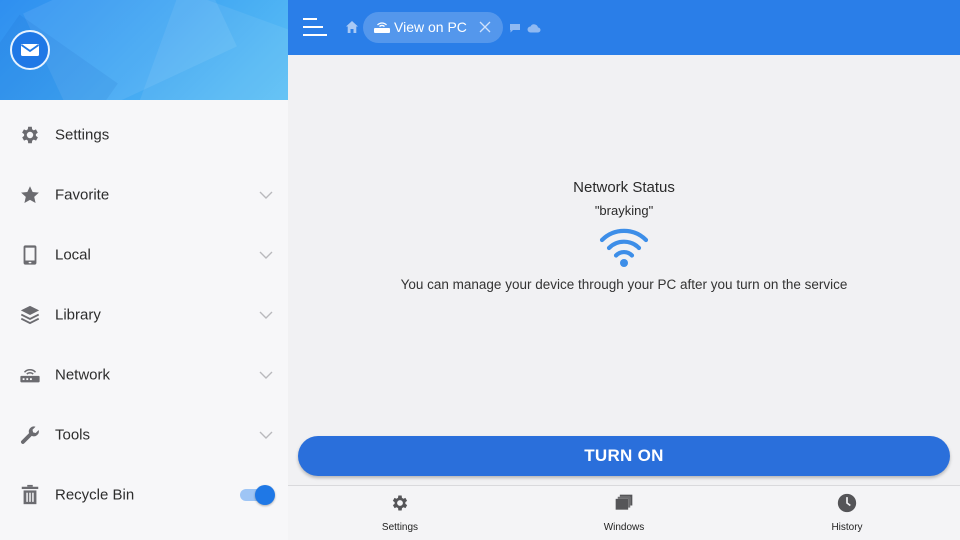 This screenshot has width=960, height=540. Describe the element at coordinates (515, 28) in the screenshot. I see `chat-icon` at that location.